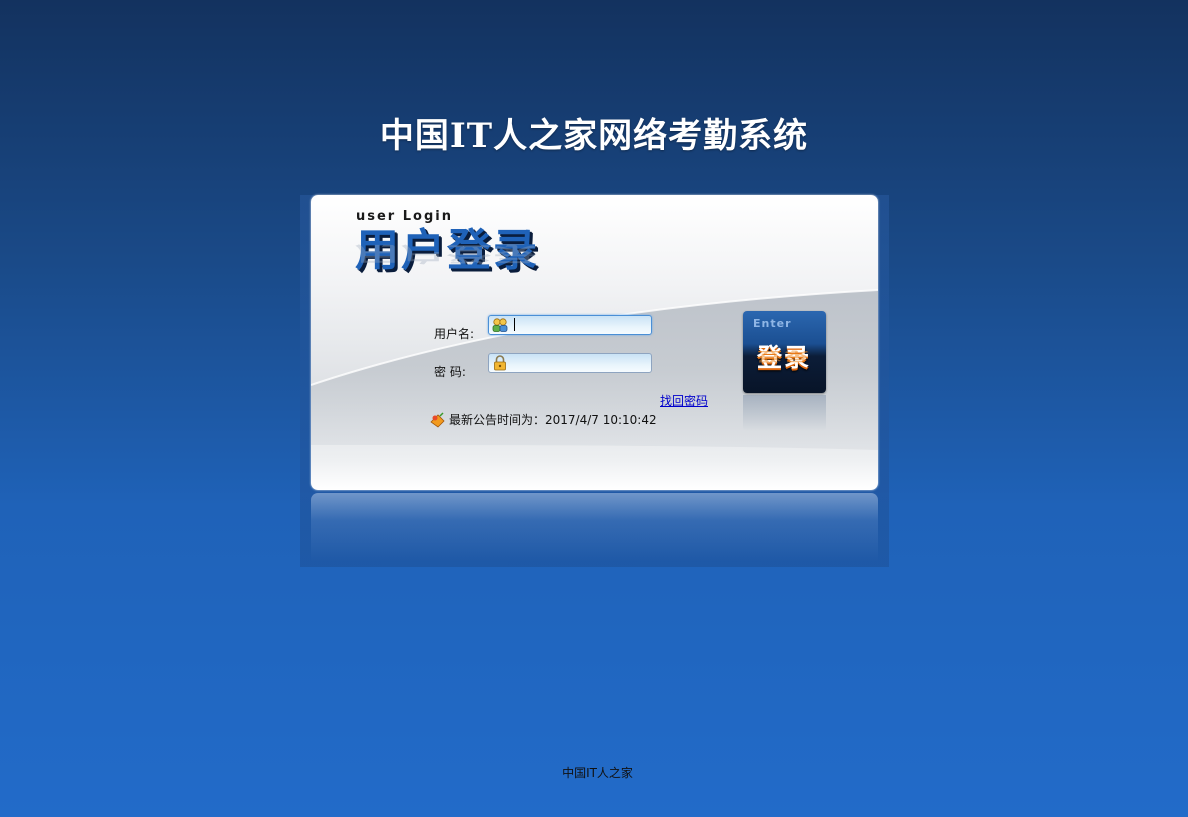 This screenshot has height=817, width=1188. What do you see at coordinates (514, 324) in the screenshot?
I see `text-caret` at bounding box center [514, 324].